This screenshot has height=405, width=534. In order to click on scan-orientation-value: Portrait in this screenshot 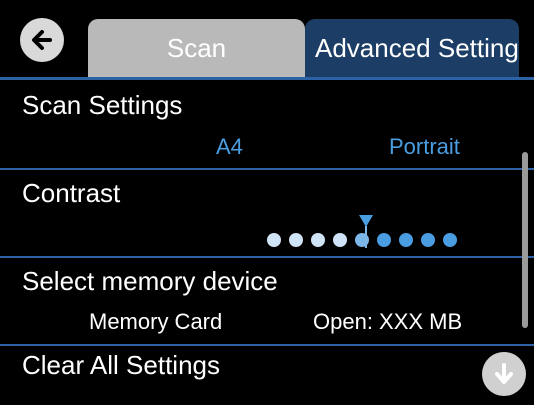, I will do `click(424, 146)`.